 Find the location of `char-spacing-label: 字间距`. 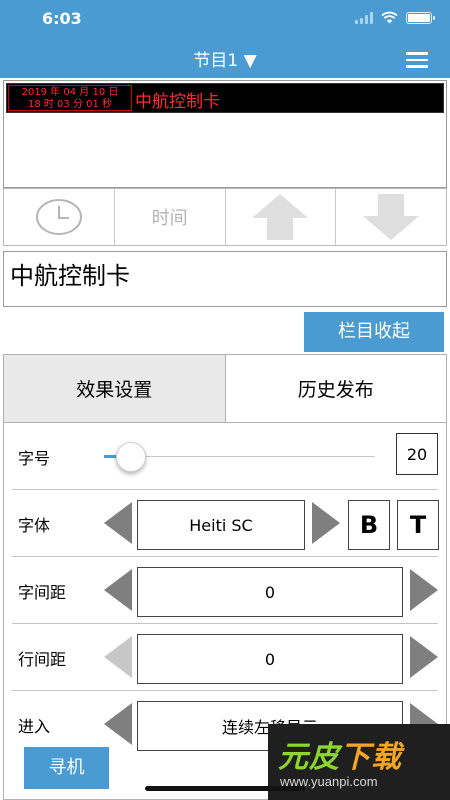

char-spacing-label: 字间距 is located at coordinates (42, 592).